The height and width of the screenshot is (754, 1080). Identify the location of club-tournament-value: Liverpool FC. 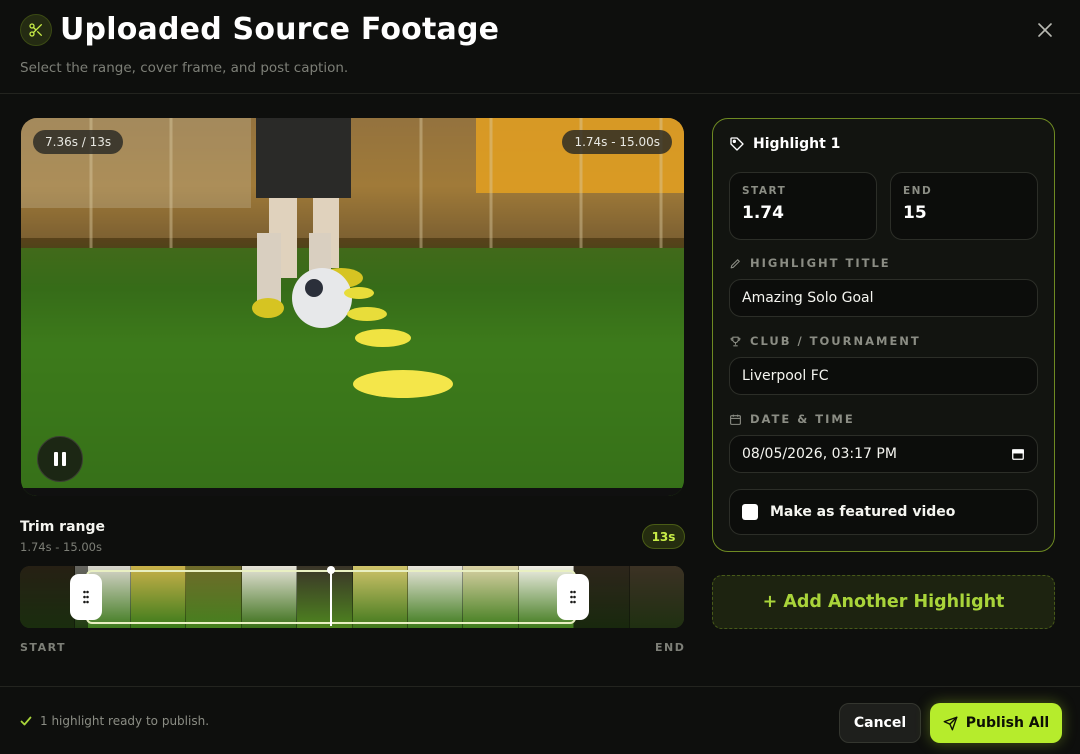
(785, 376).